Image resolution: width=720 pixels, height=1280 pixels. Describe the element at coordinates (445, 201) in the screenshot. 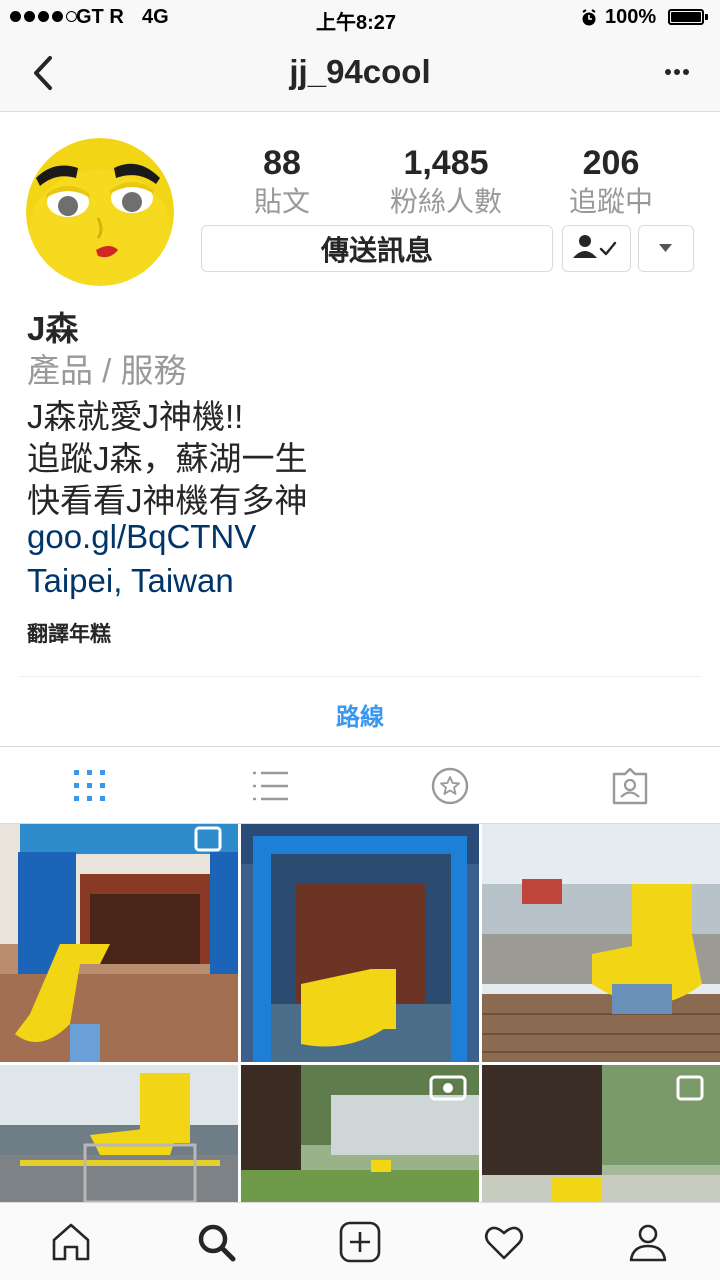

I see `followers-label: 粉絲人數` at that location.